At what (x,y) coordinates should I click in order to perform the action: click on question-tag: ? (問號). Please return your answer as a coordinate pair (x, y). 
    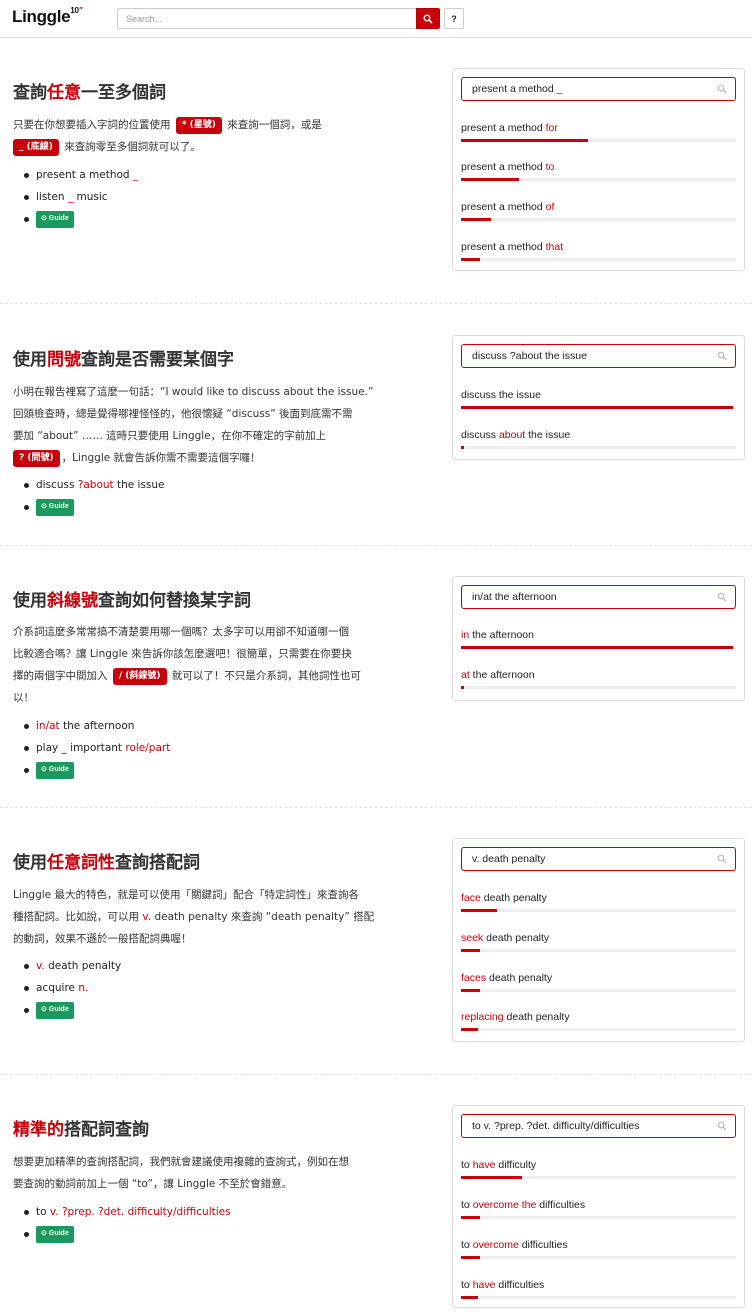
    Looking at the image, I should click on (36, 458).